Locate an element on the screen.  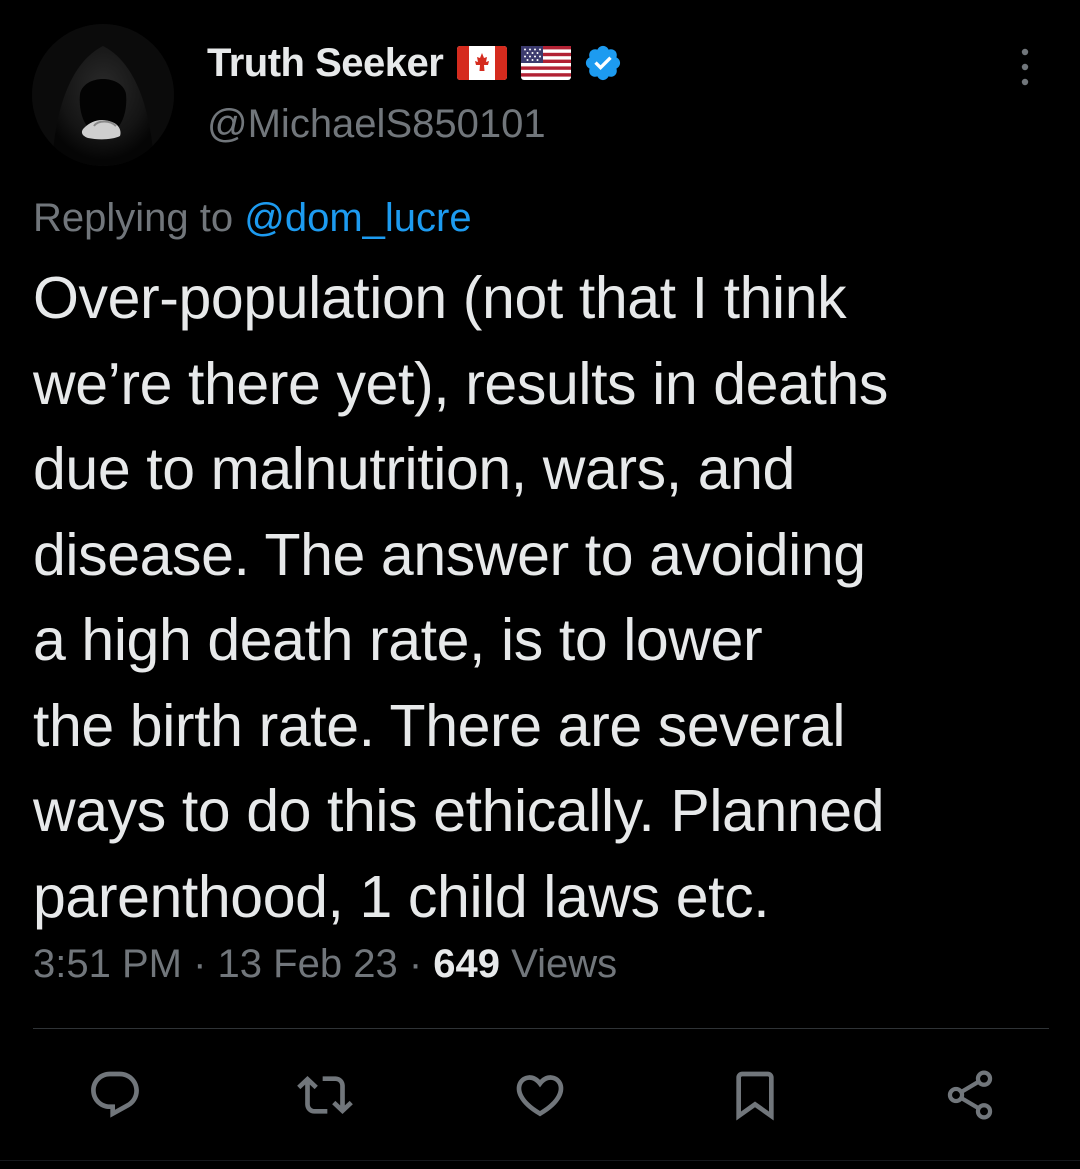
tweet-meta: 3:51 PM · 13 Feb 23 · 649 Views is located at coordinates (325, 964).